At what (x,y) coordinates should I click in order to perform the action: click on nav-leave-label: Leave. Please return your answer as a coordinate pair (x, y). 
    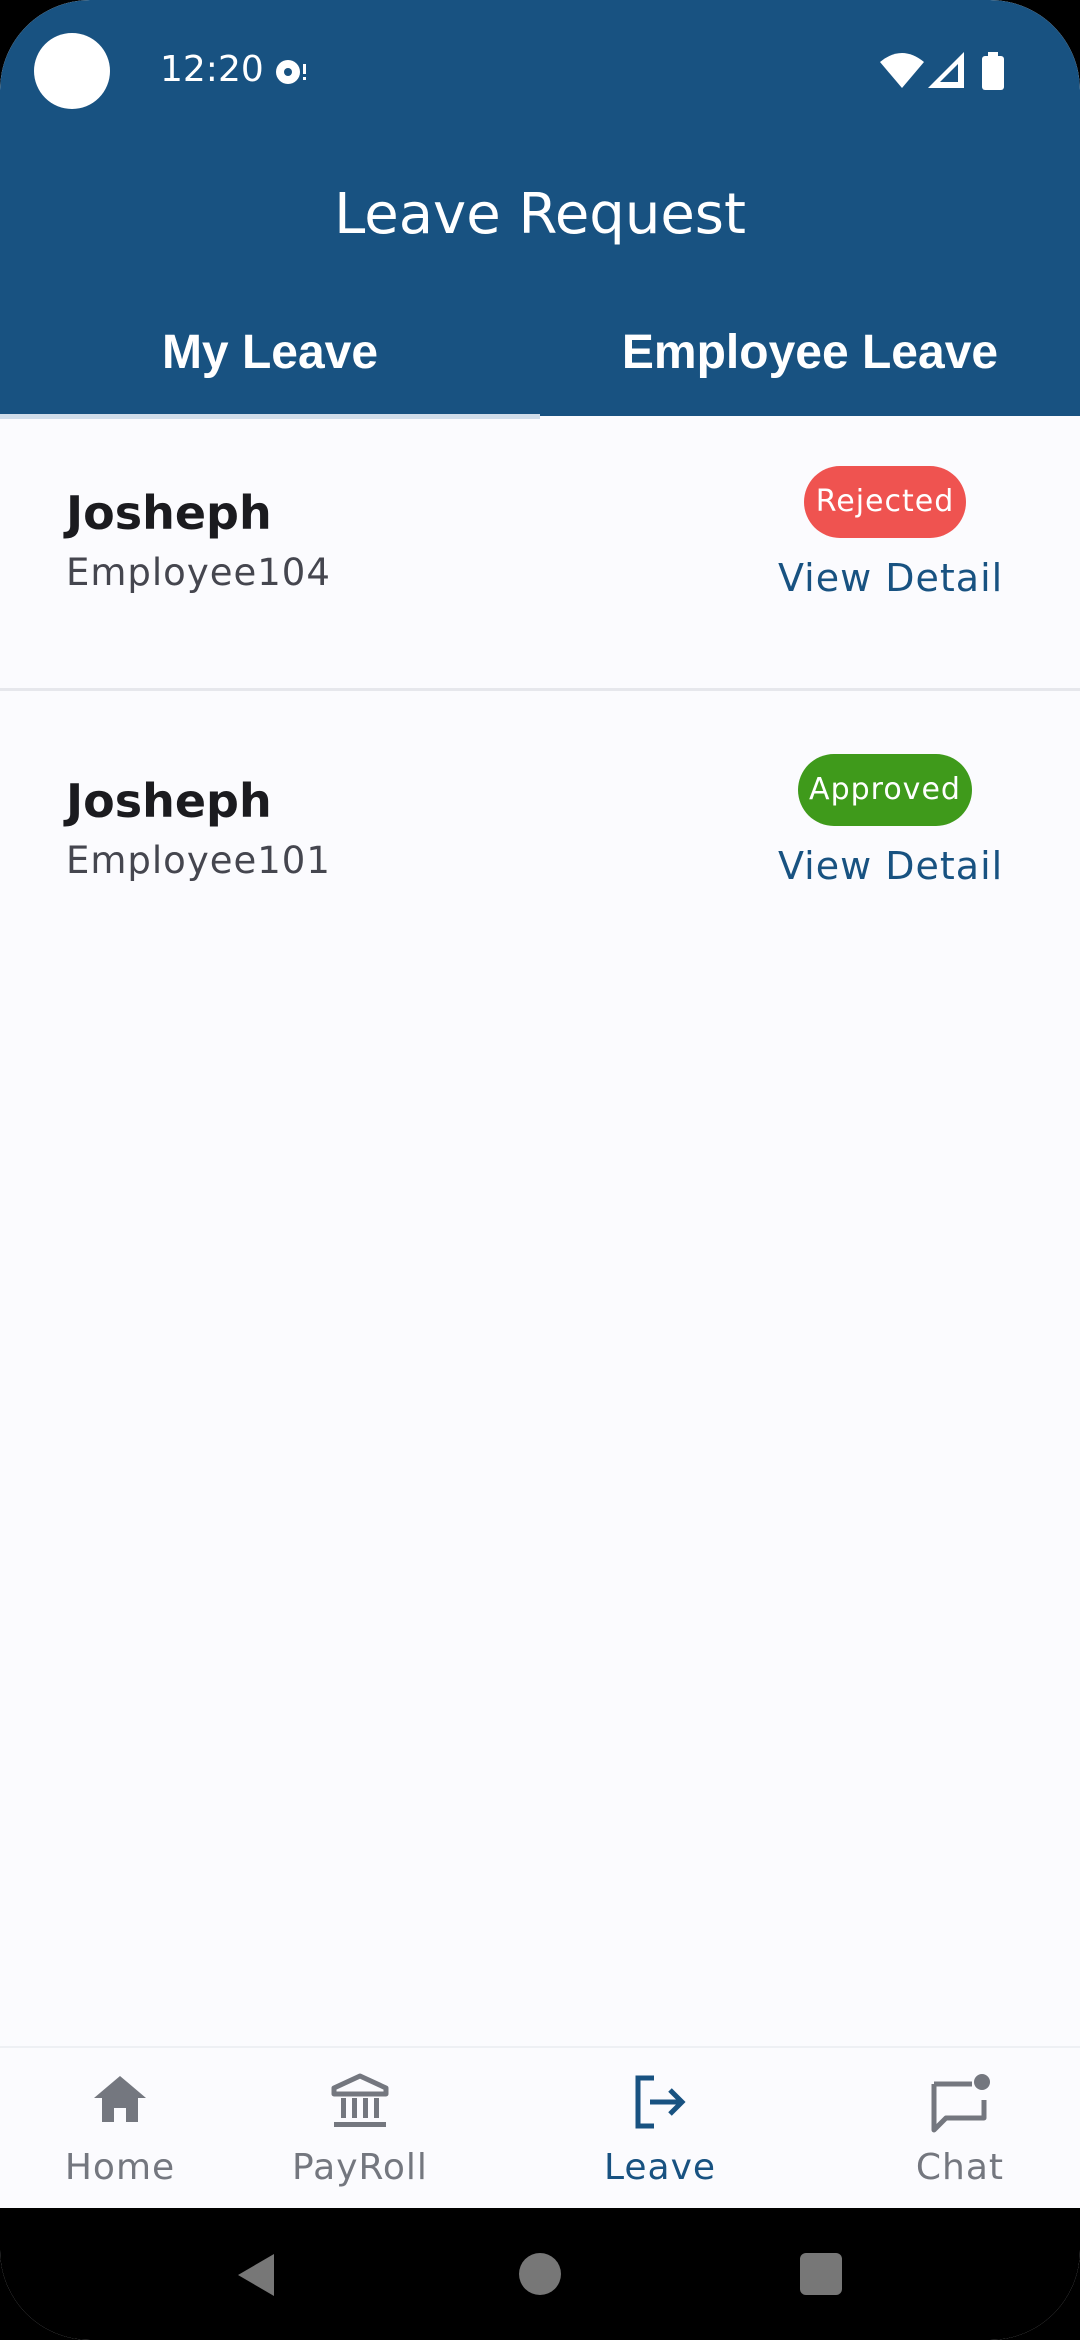
    Looking at the image, I should click on (660, 2167).